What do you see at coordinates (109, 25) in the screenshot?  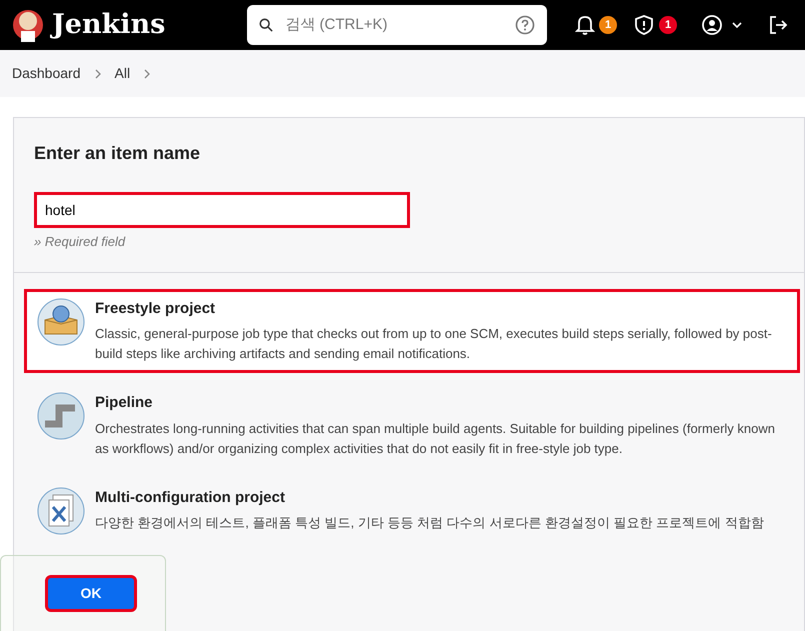 I see `brand-name: Jenkins` at bounding box center [109, 25].